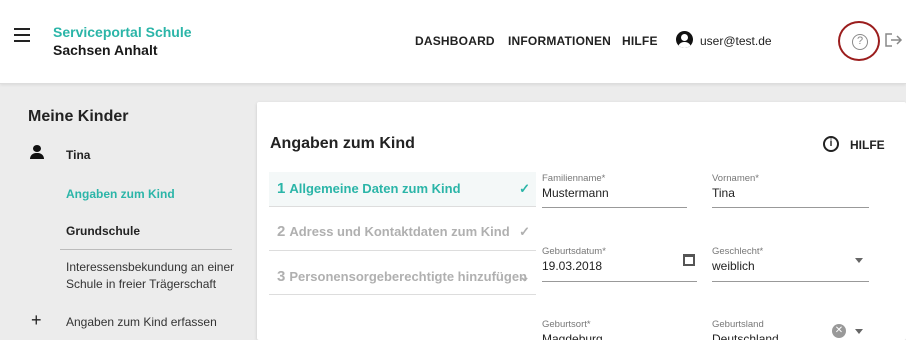 The image size is (906, 340). I want to click on clear-icon: ✕, so click(839, 331).